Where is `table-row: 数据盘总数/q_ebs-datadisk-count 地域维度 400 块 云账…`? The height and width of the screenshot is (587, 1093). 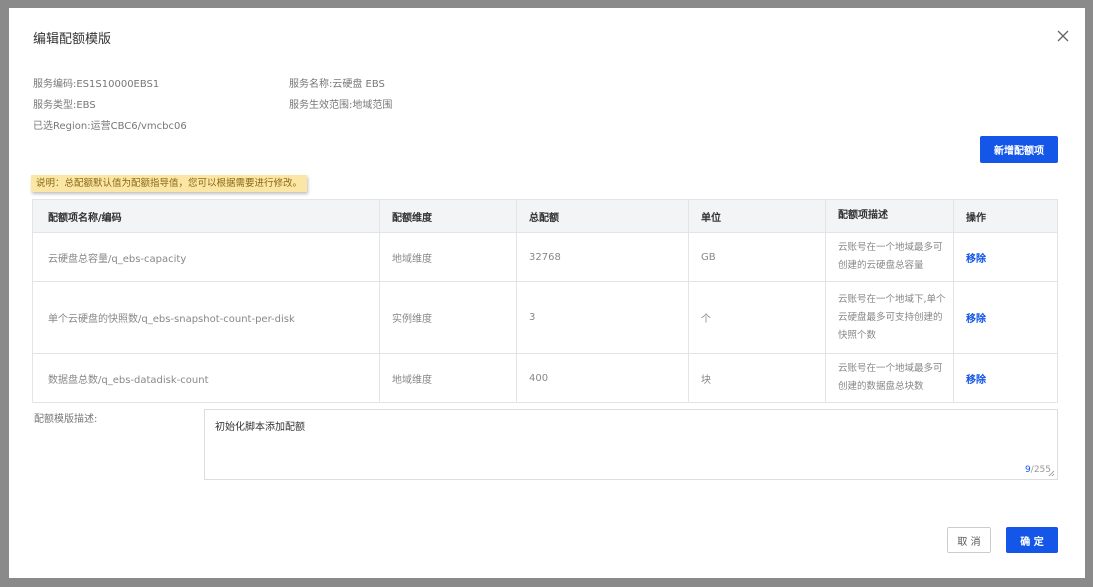
table-row: 数据盘总数/q_ebs-datadisk-count 地域维度 400 块 云账… is located at coordinates (545, 378).